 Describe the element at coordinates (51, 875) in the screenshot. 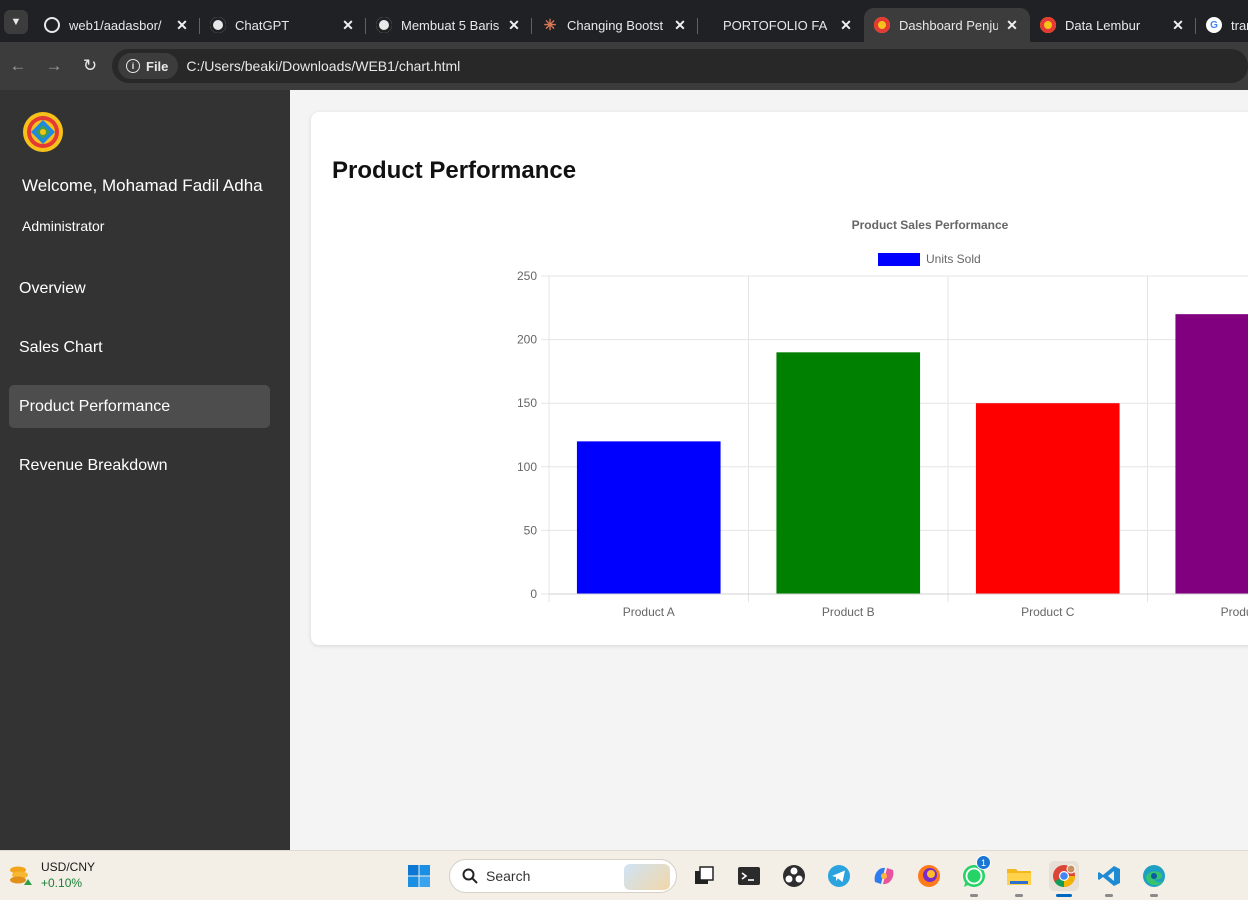

I see `currency-widget: USD/CNY +0.10%` at that location.